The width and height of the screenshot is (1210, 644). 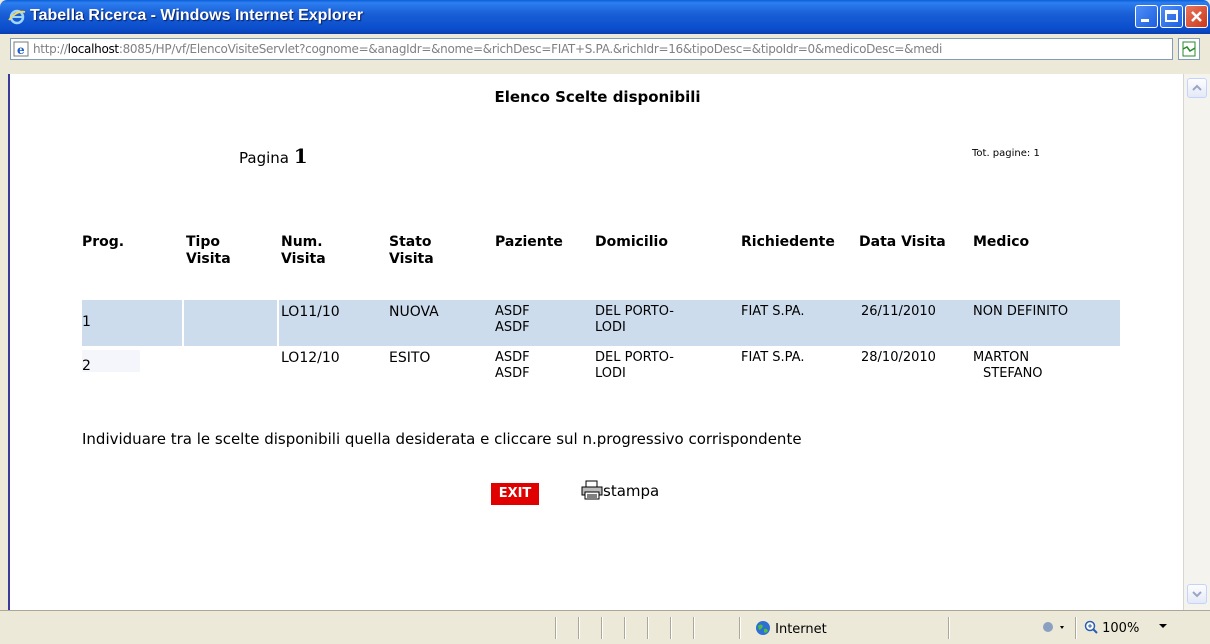 What do you see at coordinates (605, 627) in the screenshot?
I see `status-bar: Internet 100%` at bounding box center [605, 627].